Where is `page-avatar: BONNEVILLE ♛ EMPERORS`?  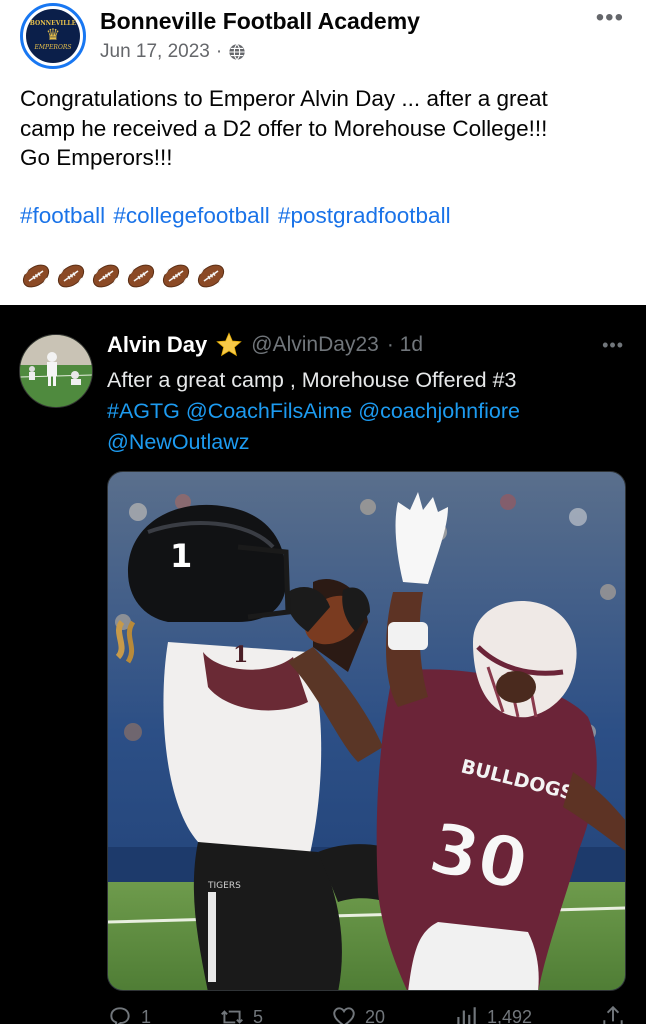 page-avatar: BONNEVILLE ♛ EMPERORS is located at coordinates (53, 36).